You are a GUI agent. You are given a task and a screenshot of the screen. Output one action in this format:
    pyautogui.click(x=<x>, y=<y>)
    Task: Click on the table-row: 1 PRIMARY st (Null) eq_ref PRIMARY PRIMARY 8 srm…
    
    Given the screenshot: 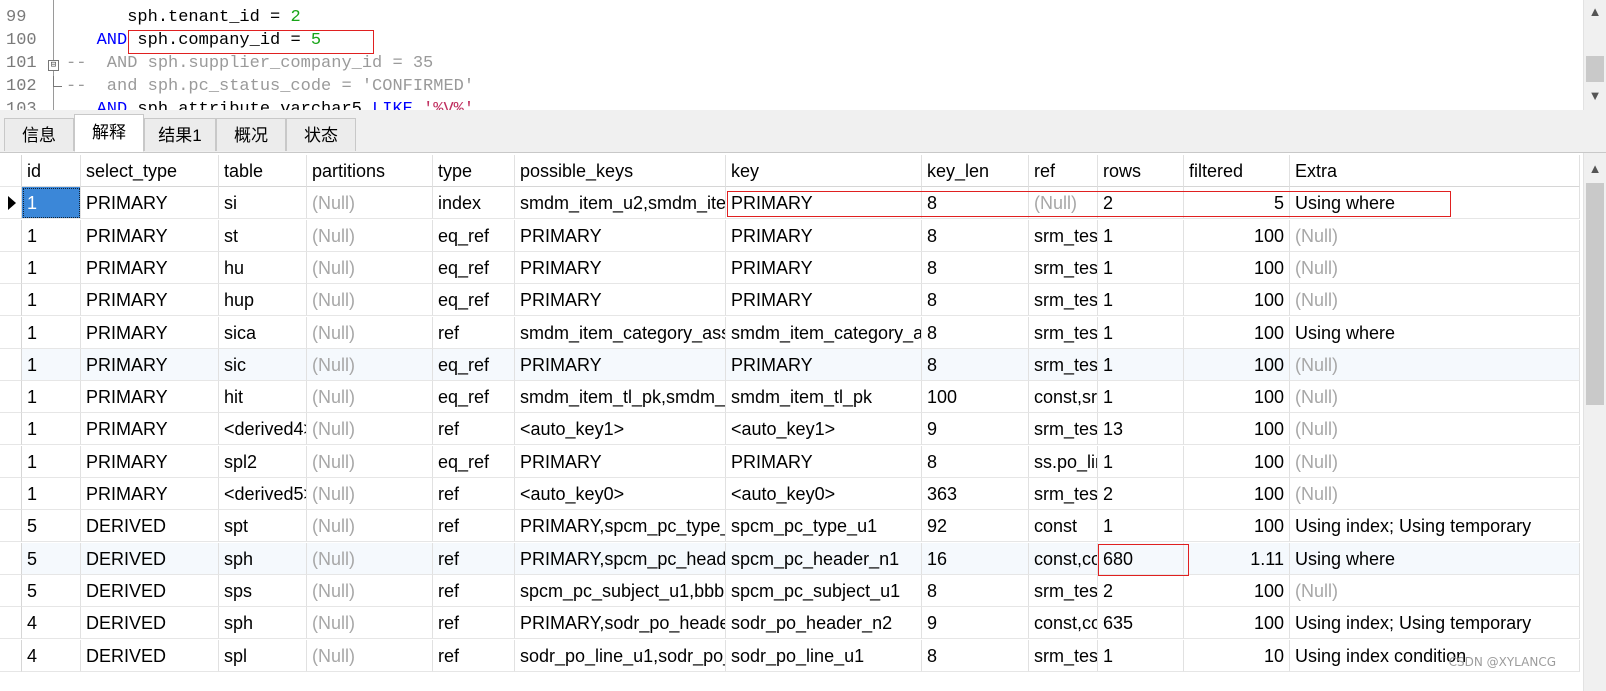 What is the action you would take?
    pyautogui.click(x=790, y=235)
    